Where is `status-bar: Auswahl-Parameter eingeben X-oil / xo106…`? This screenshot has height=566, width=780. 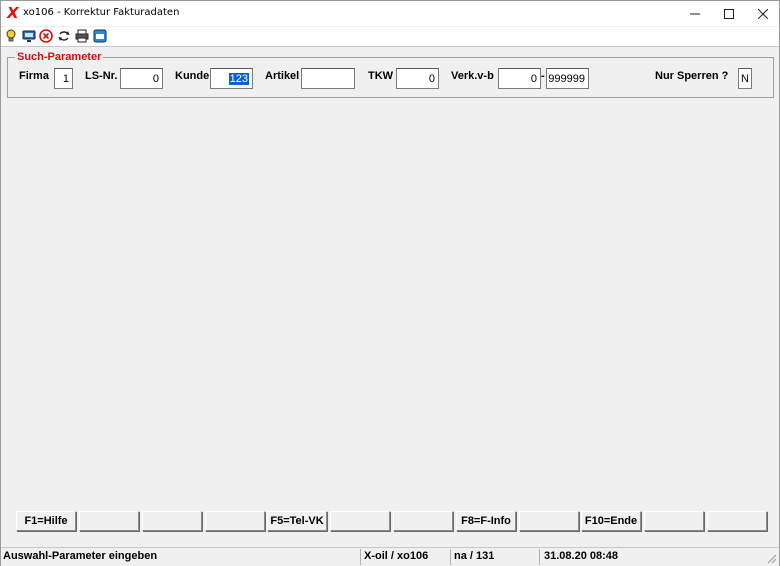 status-bar: Auswahl-Parameter eingeben X-oil / xo106… is located at coordinates (390, 556).